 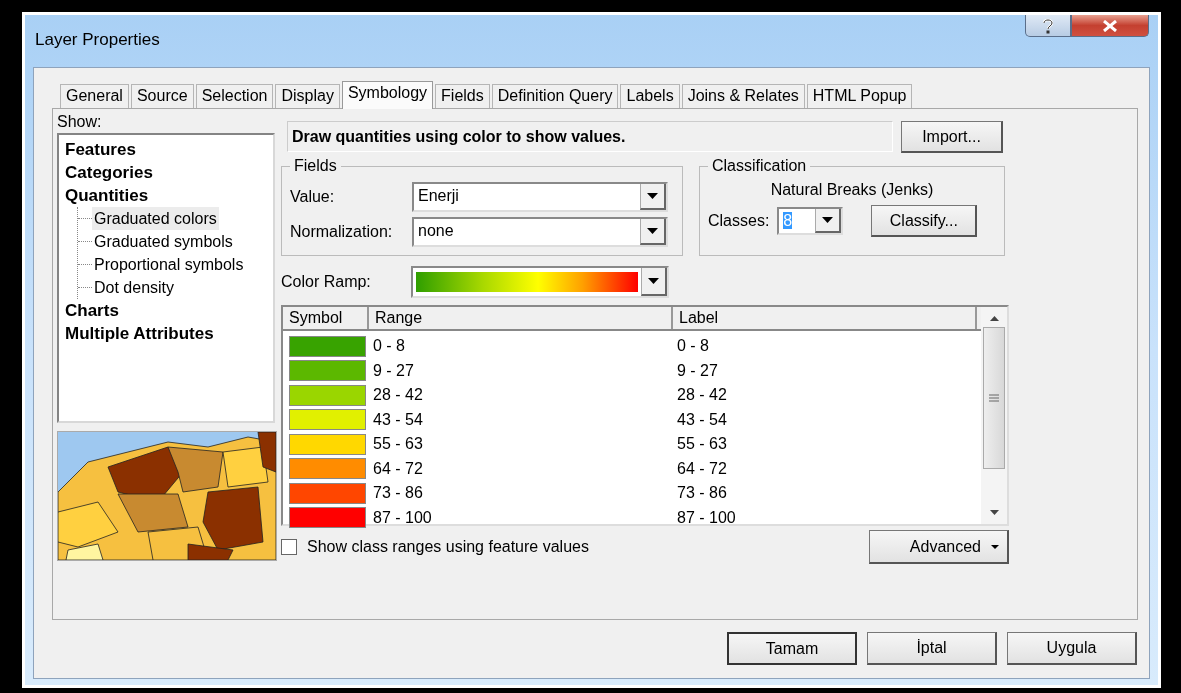 I want to click on scroll-down-icon, so click(x=994, y=512).